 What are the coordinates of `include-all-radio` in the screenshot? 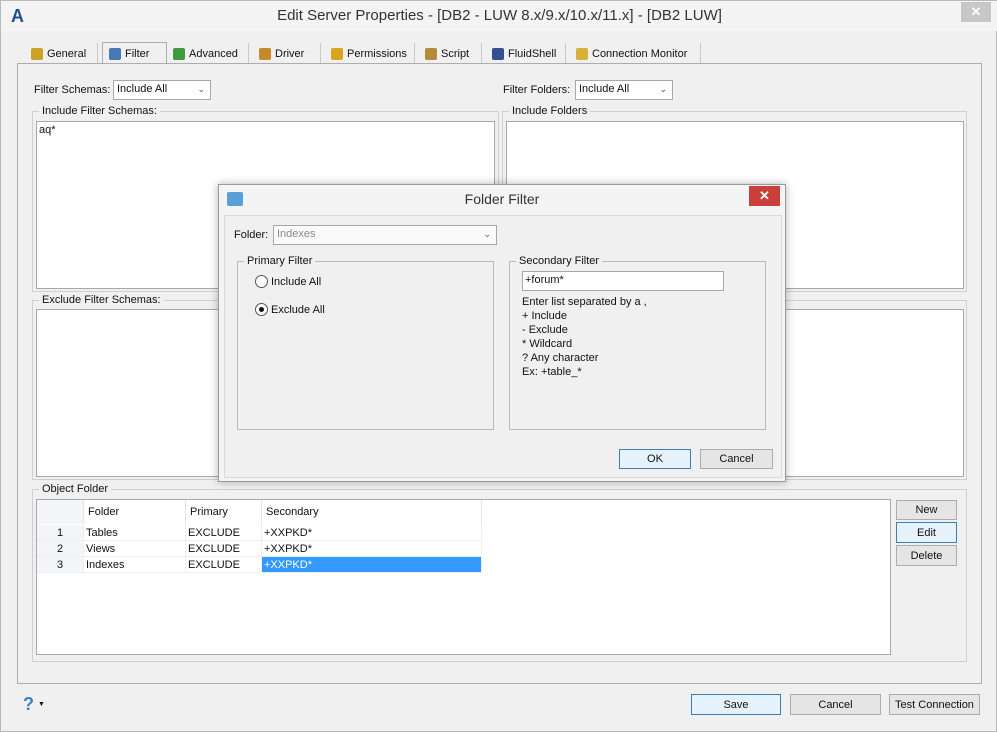 It's located at (261, 281).